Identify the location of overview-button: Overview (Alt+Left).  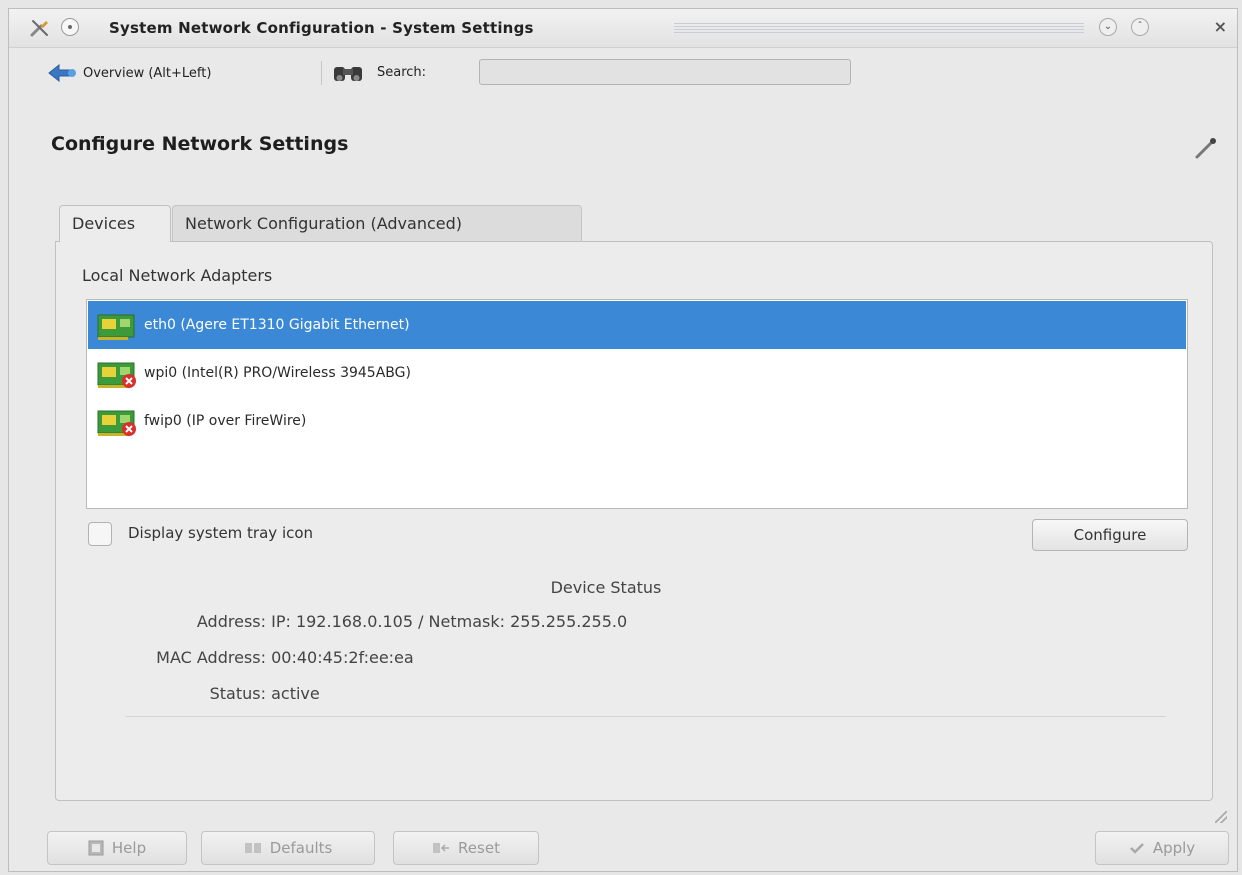
(129, 73).